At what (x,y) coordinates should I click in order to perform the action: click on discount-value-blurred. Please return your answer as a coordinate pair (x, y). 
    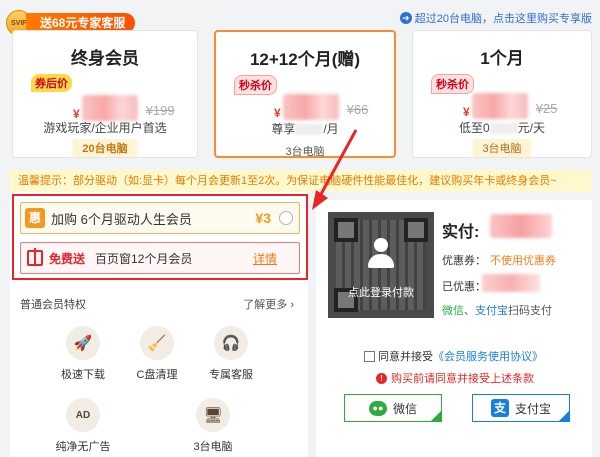
    Looking at the image, I should click on (511, 283).